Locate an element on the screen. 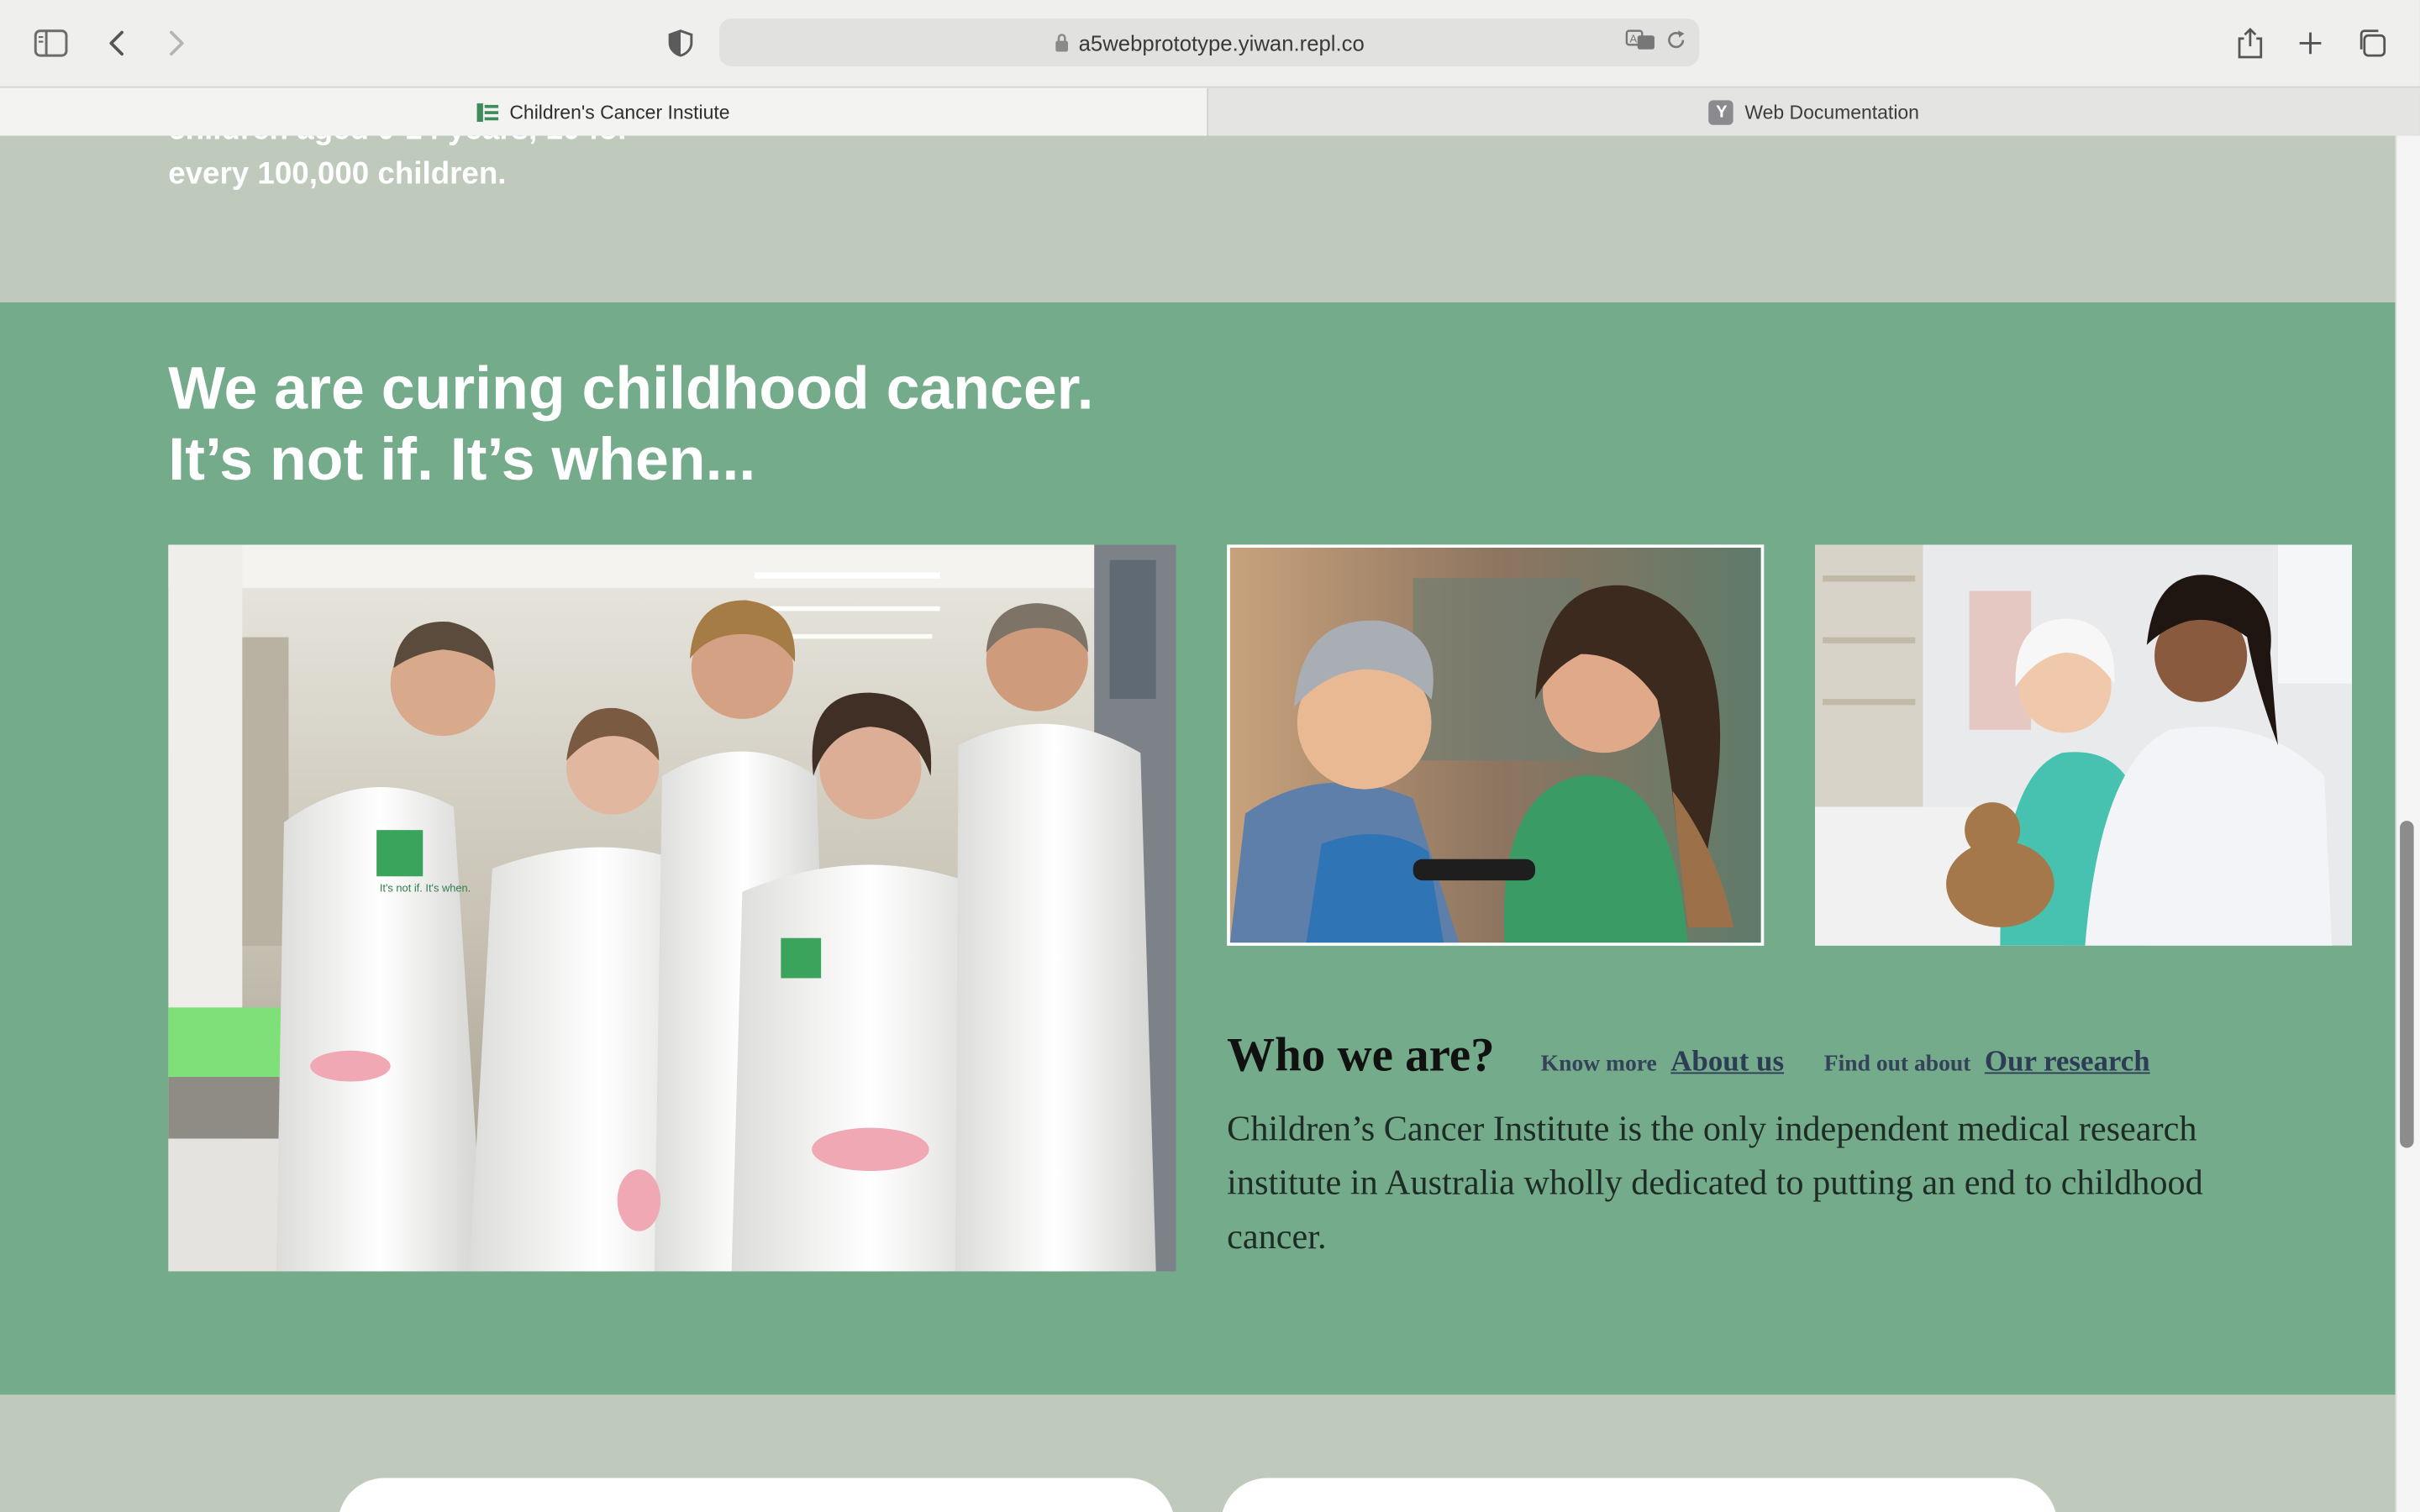 The image size is (2420, 1512). tab-web-documentation: Y Web Documentation is located at coordinates (1814, 112).